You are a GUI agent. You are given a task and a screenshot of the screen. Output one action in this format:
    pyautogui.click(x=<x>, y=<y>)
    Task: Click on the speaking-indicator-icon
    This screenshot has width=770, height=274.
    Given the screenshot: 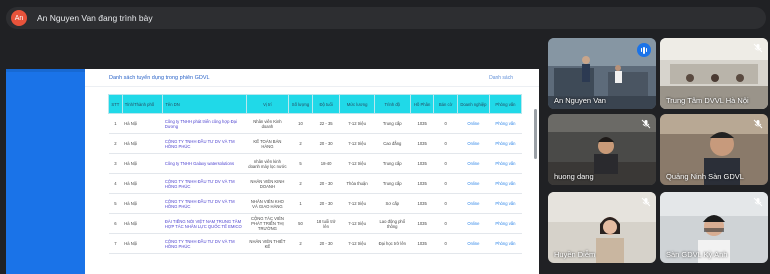 What is the action you would take?
    pyautogui.click(x=644, y=50)
    